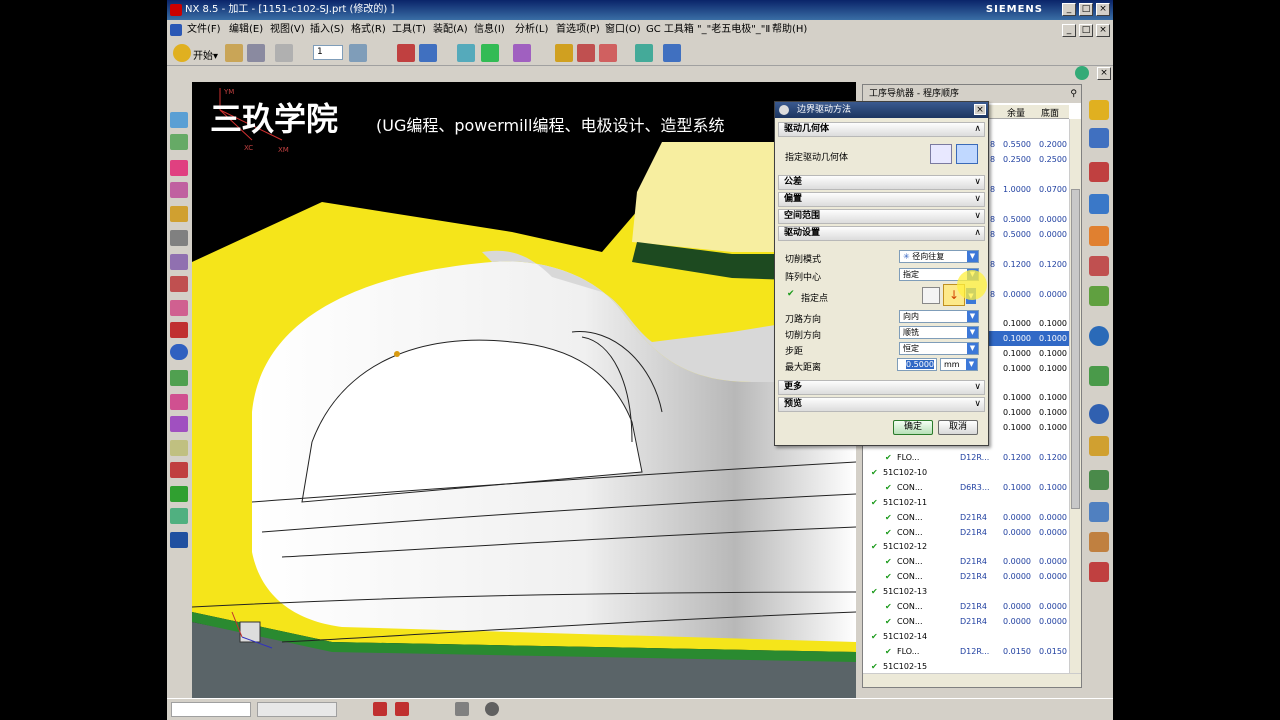 The height and width of the screenshot is (720, 1280). What do you see at coordinates (1050, 112) in the screenshot?
I see `col-floor: 底面` at bounding box center [1050, 112].